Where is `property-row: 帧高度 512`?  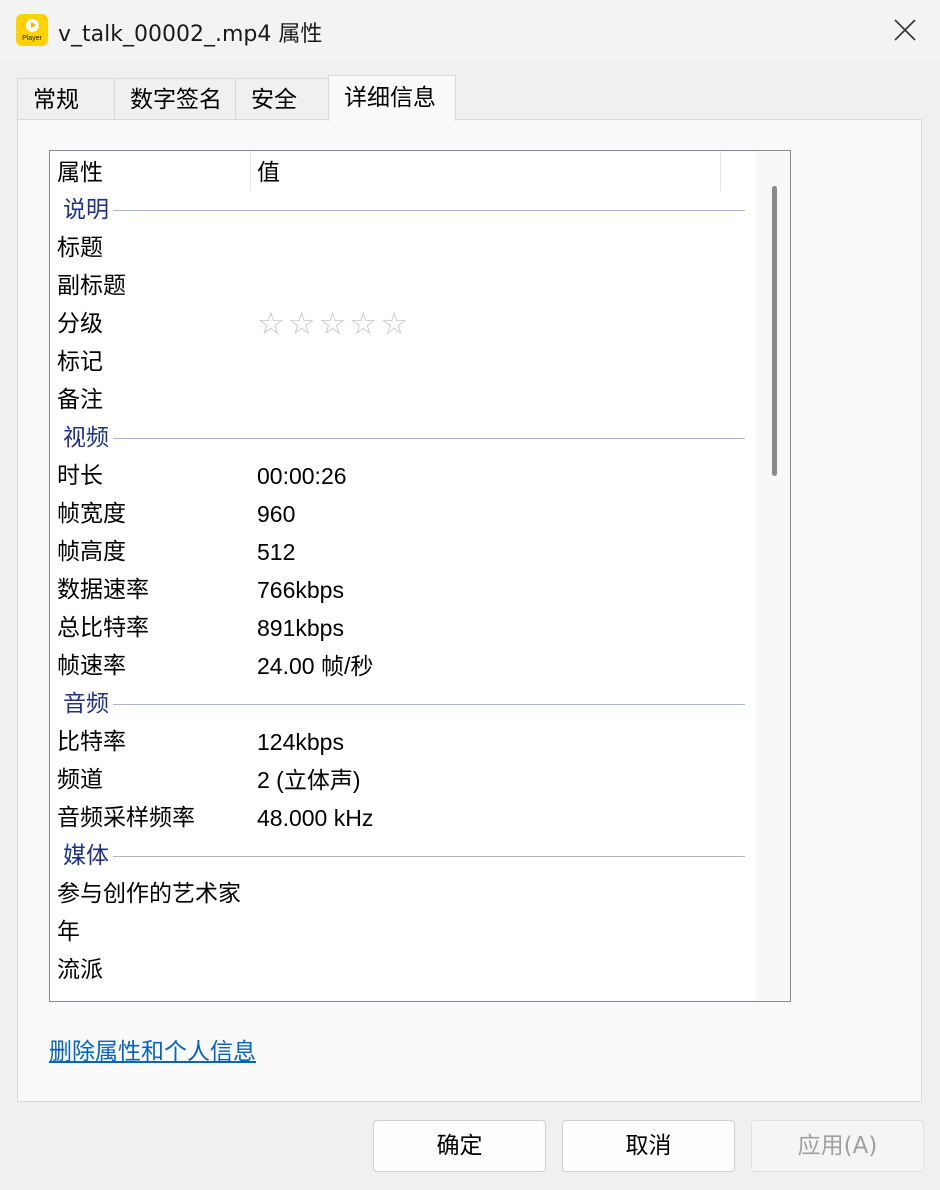 property-row: 帧高度 512 is located at coordinates (402, 552).